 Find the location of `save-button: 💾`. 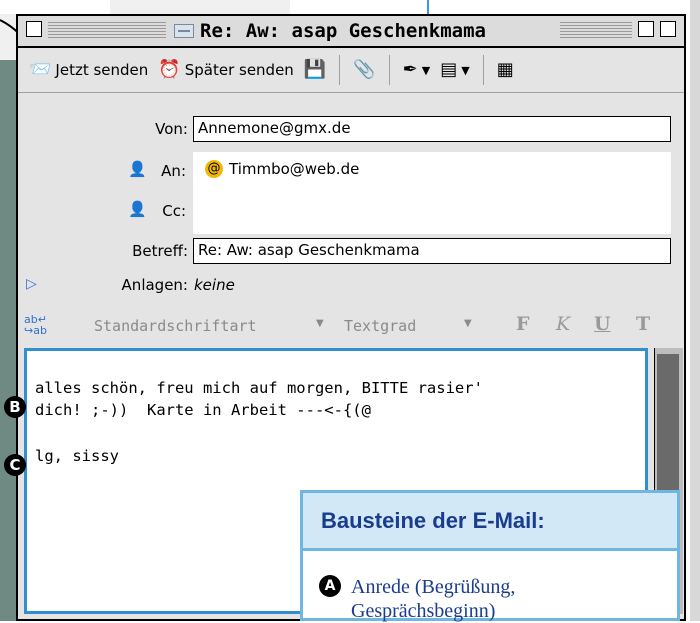

save-button: 💾 is located at coordinates (315, 70).